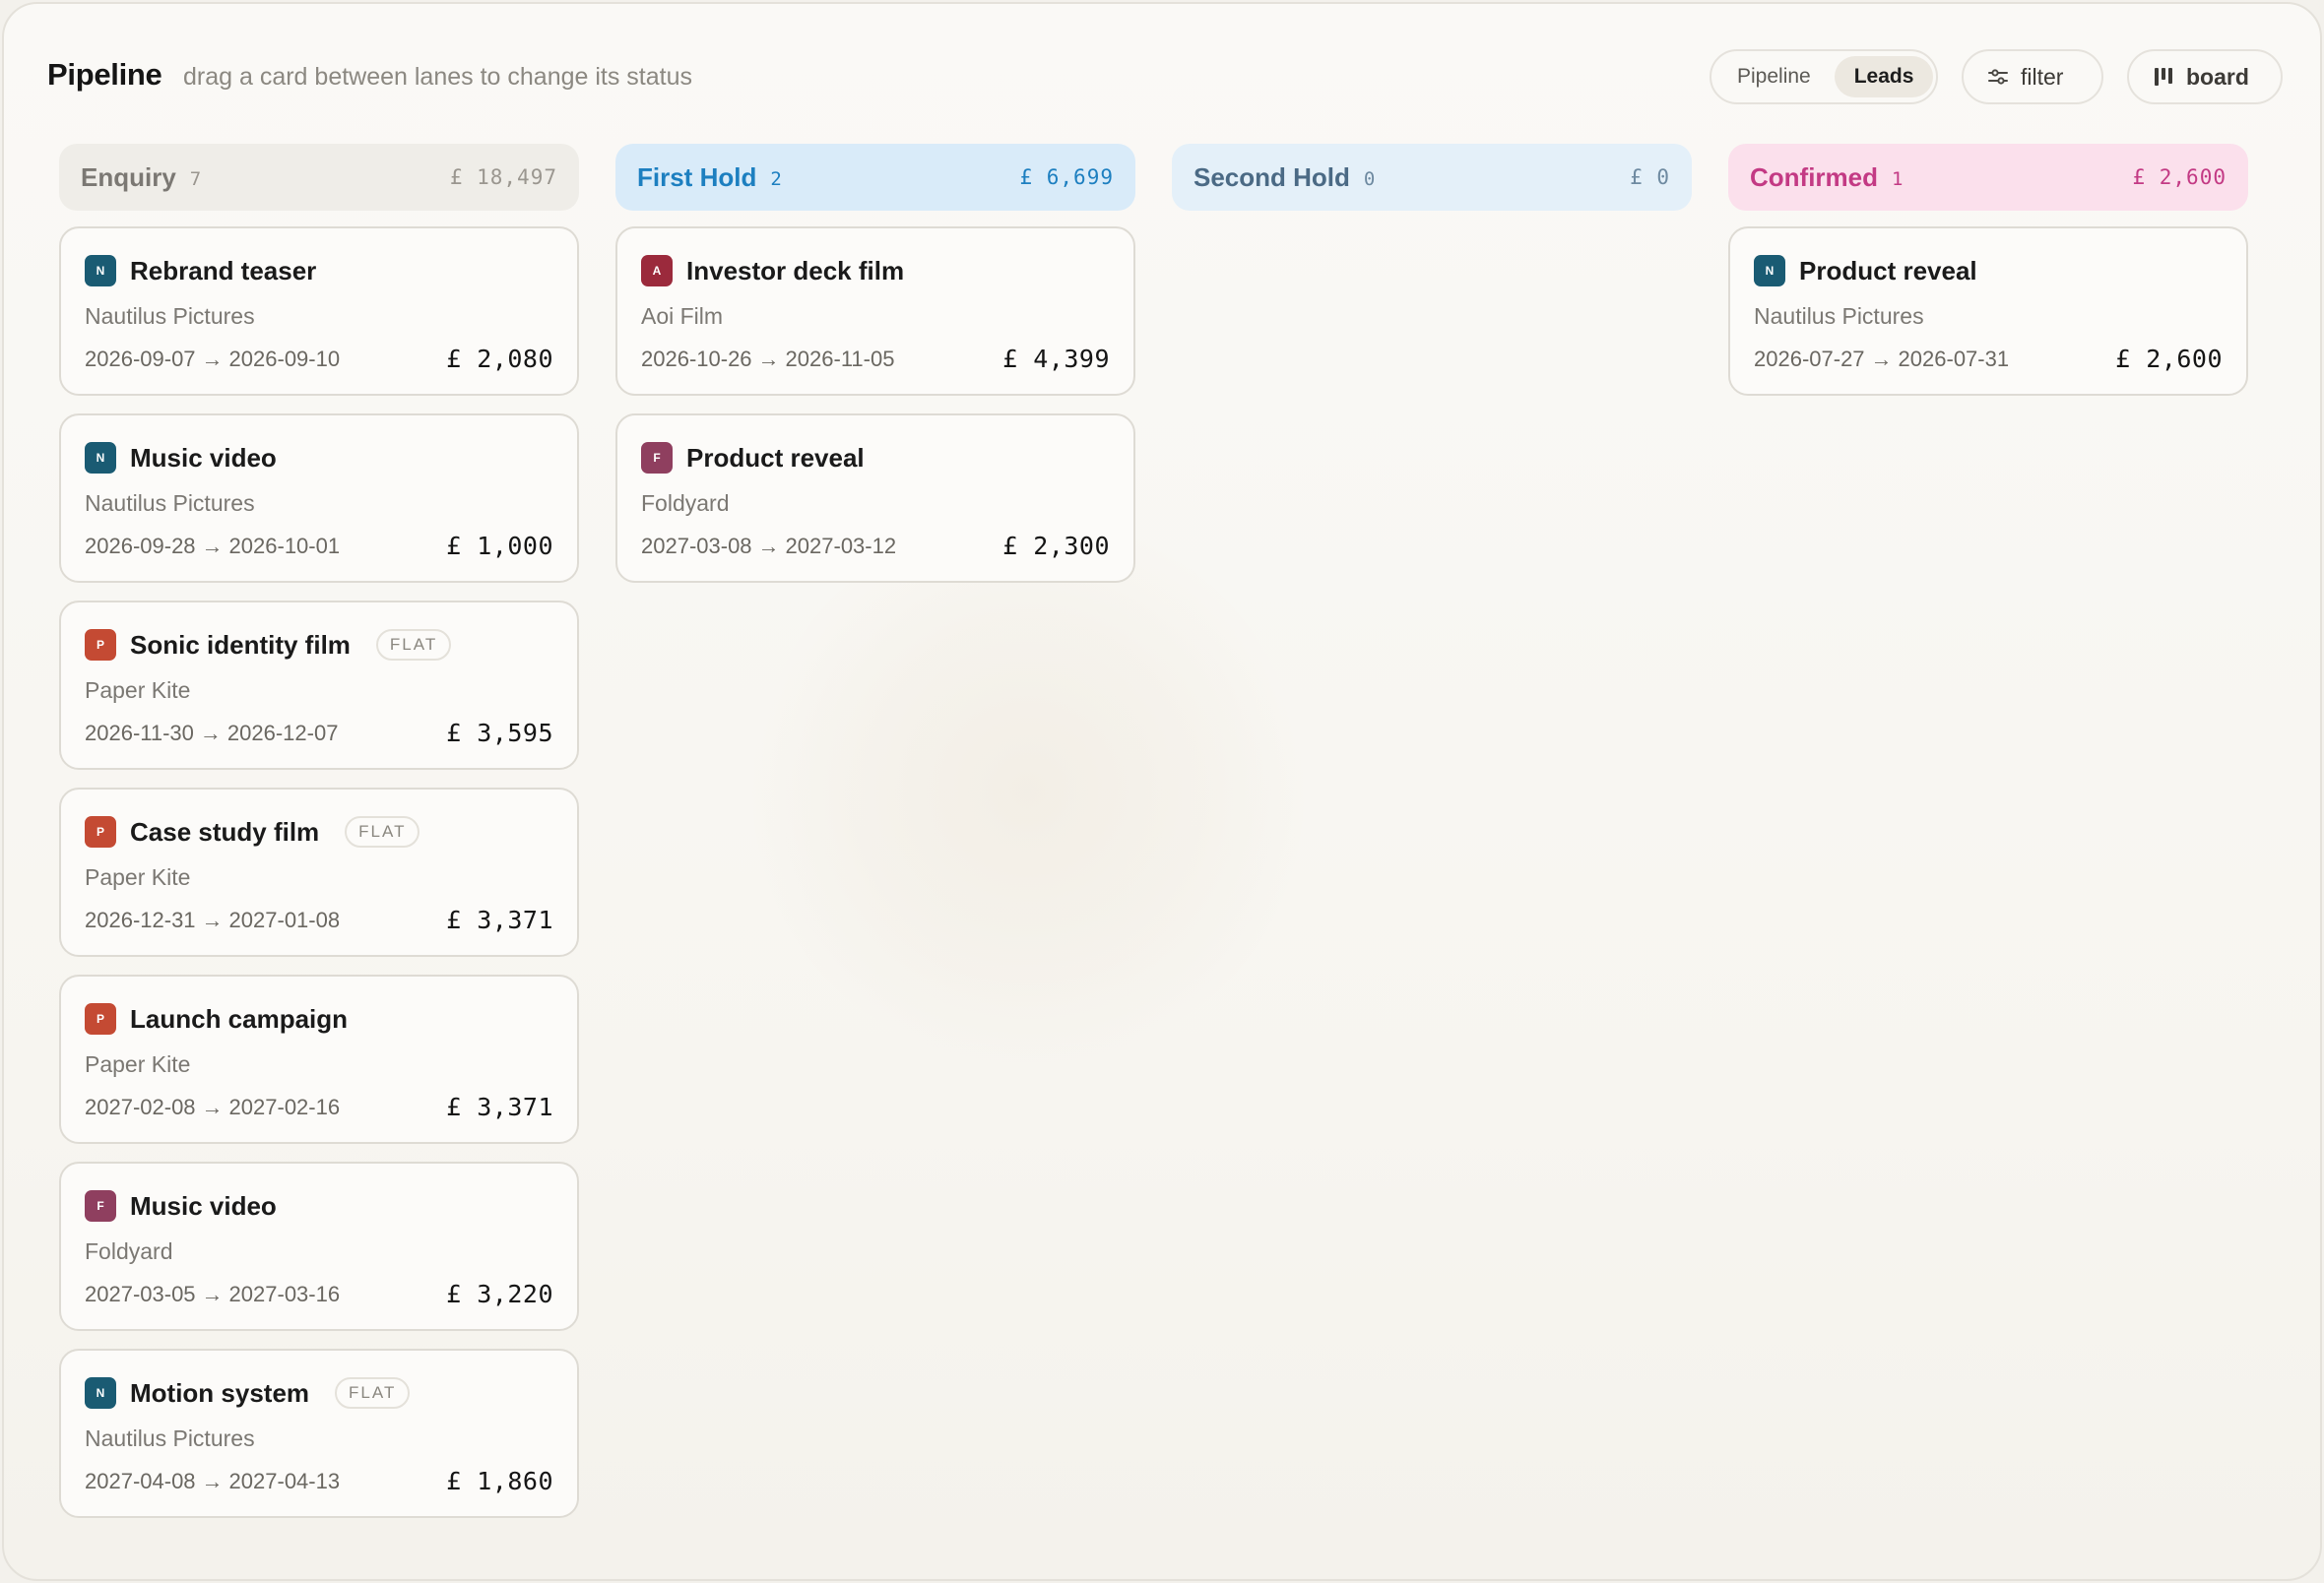  I want to click on card-amount: £ 2,300, so click(1056, 546).